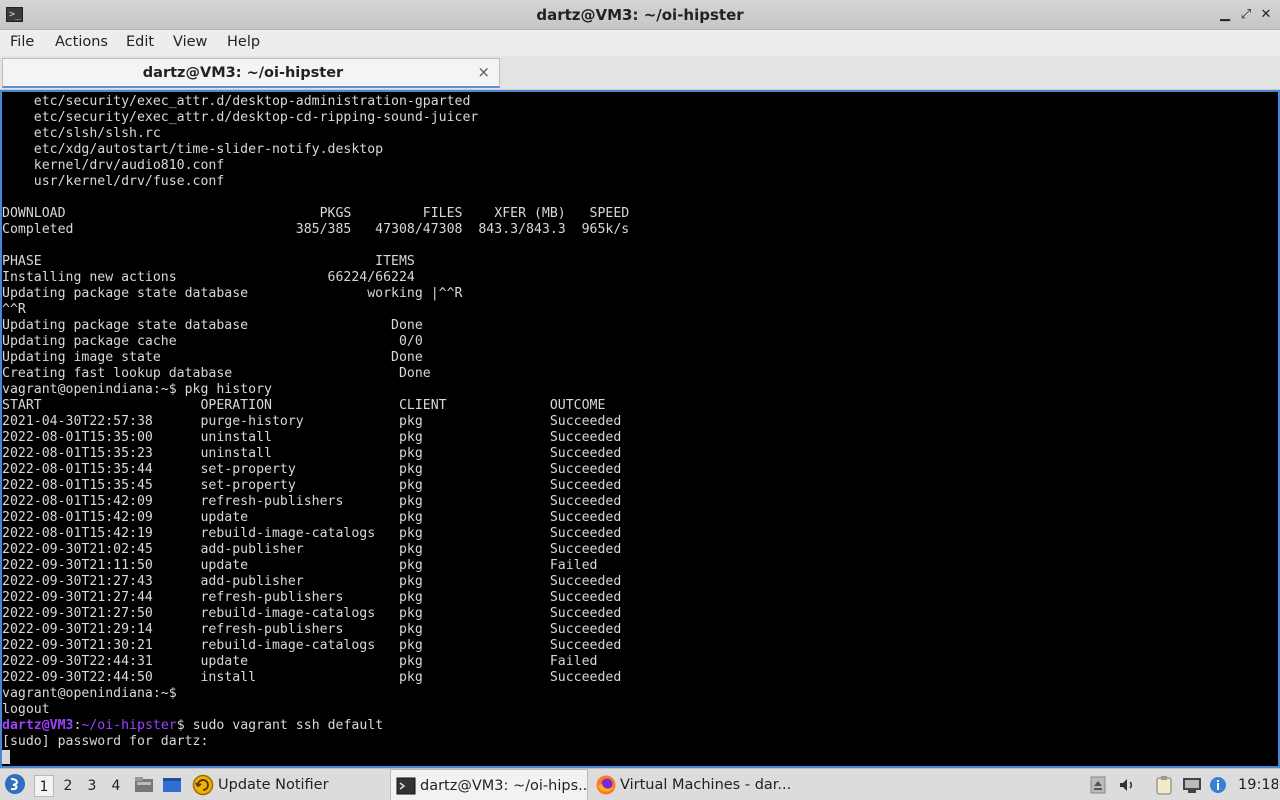  I want to click on maximize-icon: ⤢, so click(1246, 15).